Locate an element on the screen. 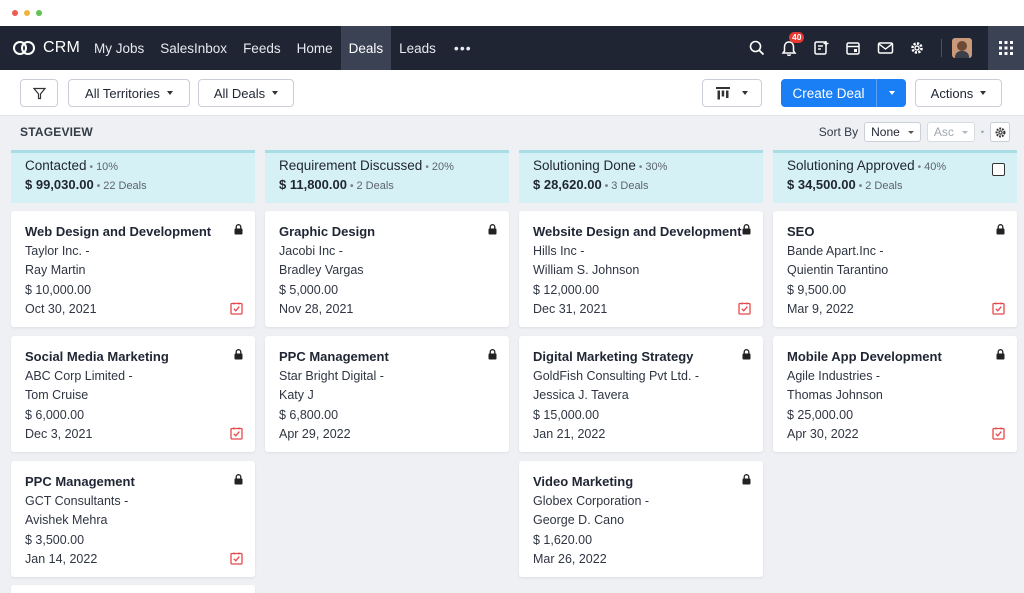  sort-by-dropdown: None is located at coordinates (892, 132).